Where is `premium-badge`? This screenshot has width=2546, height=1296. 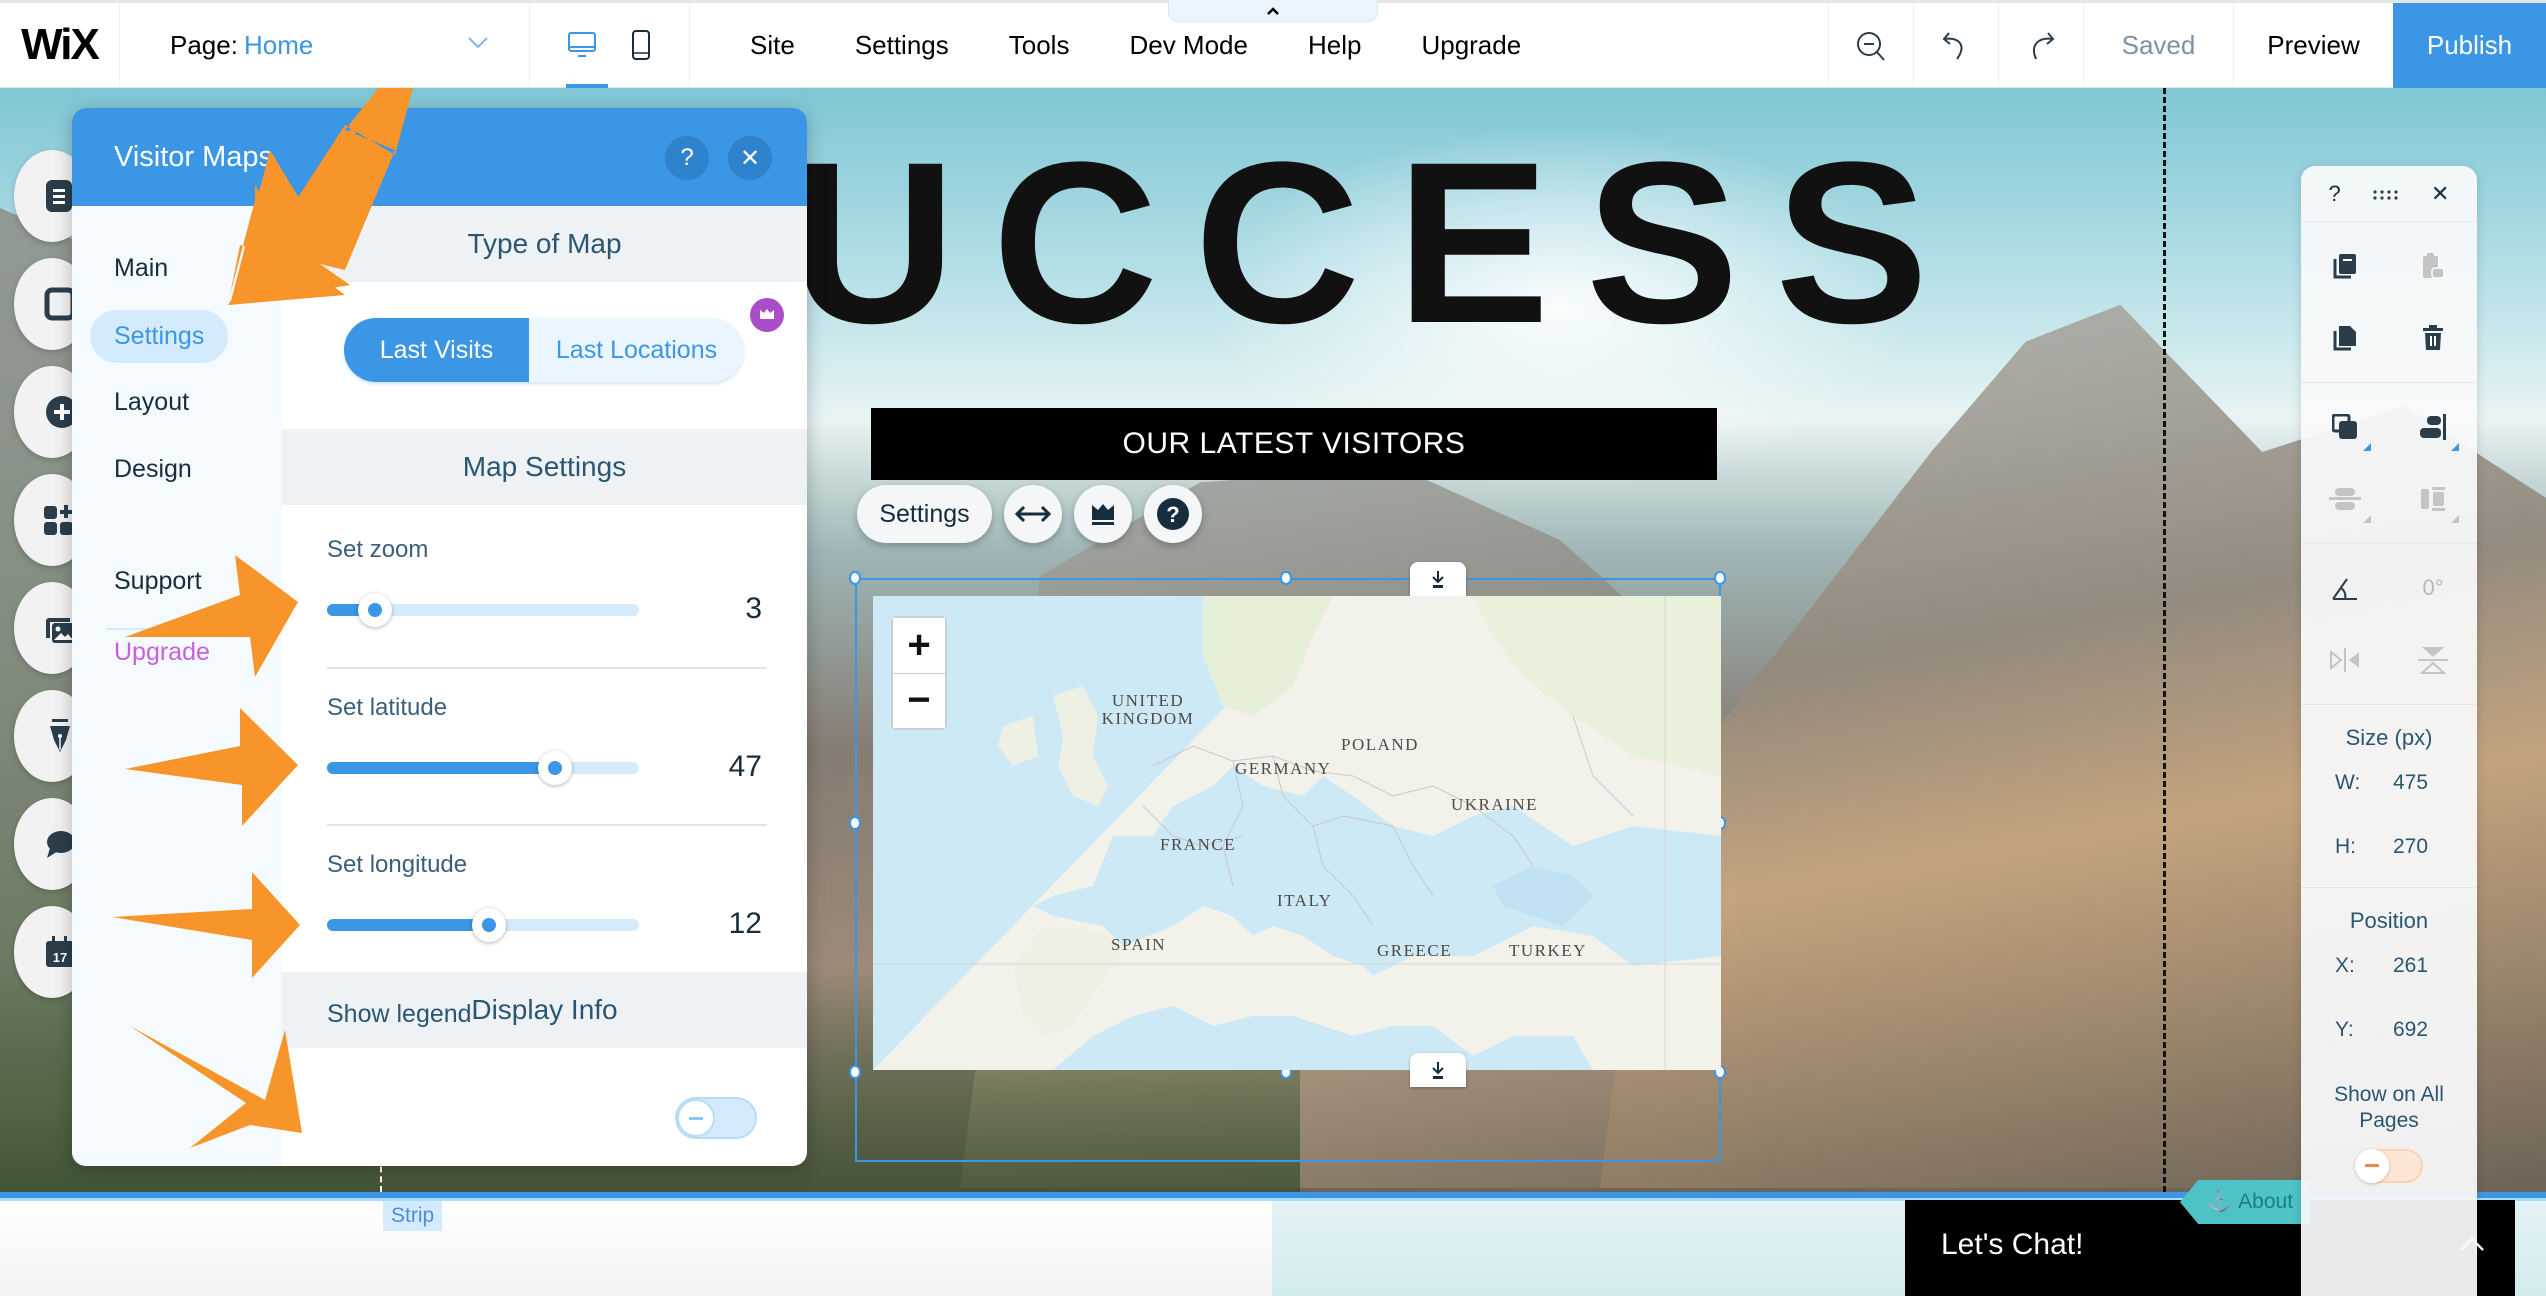 premium-badge is located at coordinates (767, 315).